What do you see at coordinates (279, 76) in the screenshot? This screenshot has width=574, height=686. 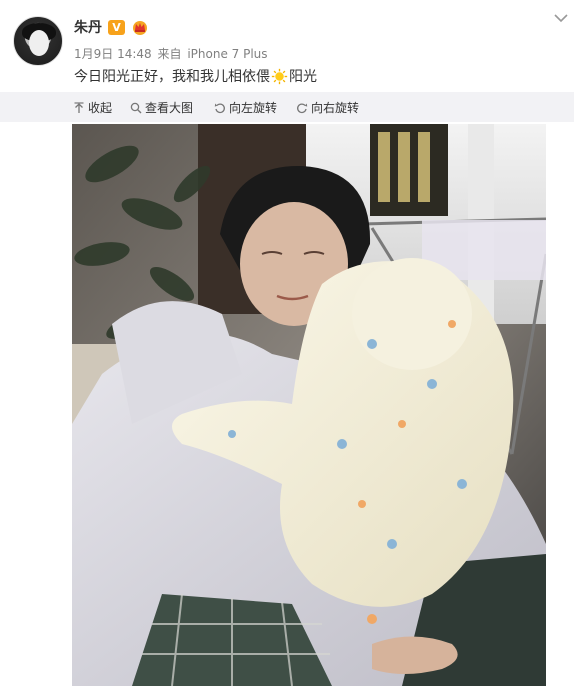 I see `sun-icon` at bounding box center [279, 76].